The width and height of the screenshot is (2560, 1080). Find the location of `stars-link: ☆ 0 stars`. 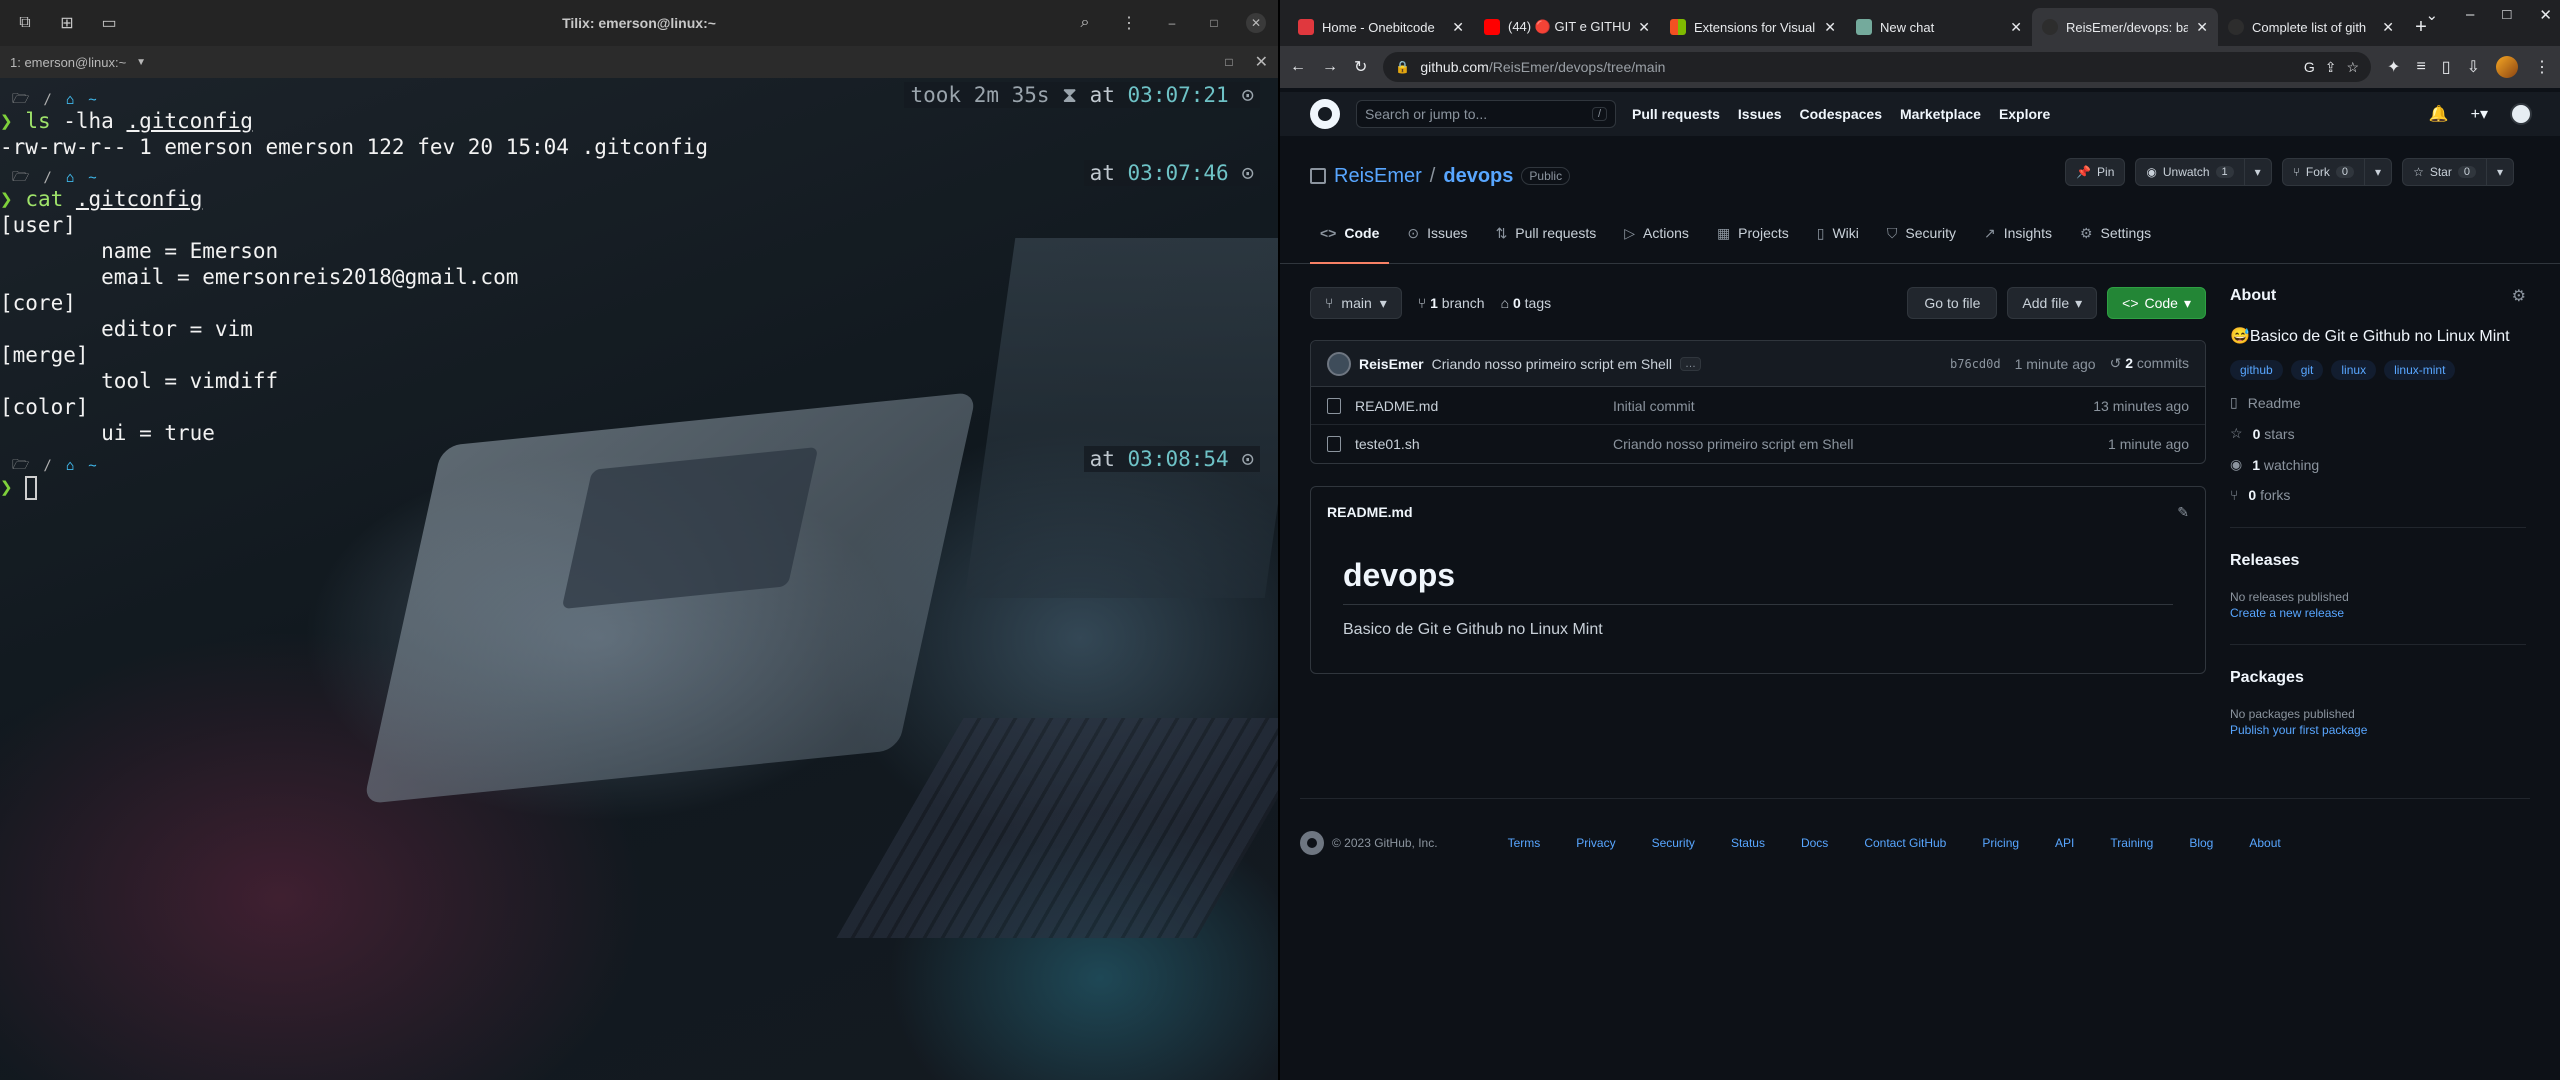

stars-link: ☆ 0 stars is located at coordinates (2378, 433).